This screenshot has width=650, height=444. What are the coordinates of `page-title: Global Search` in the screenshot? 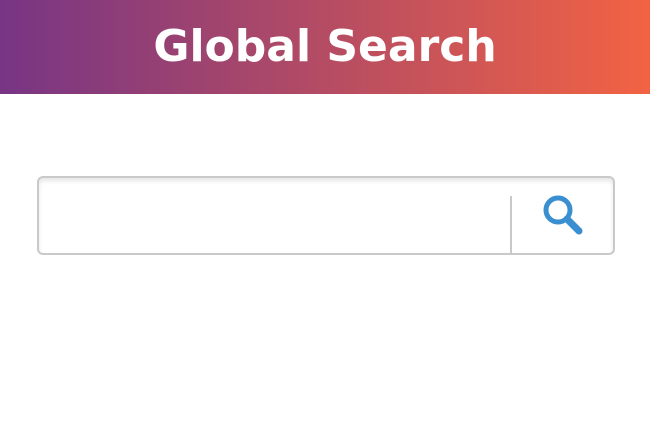 It's located at (325, 46).